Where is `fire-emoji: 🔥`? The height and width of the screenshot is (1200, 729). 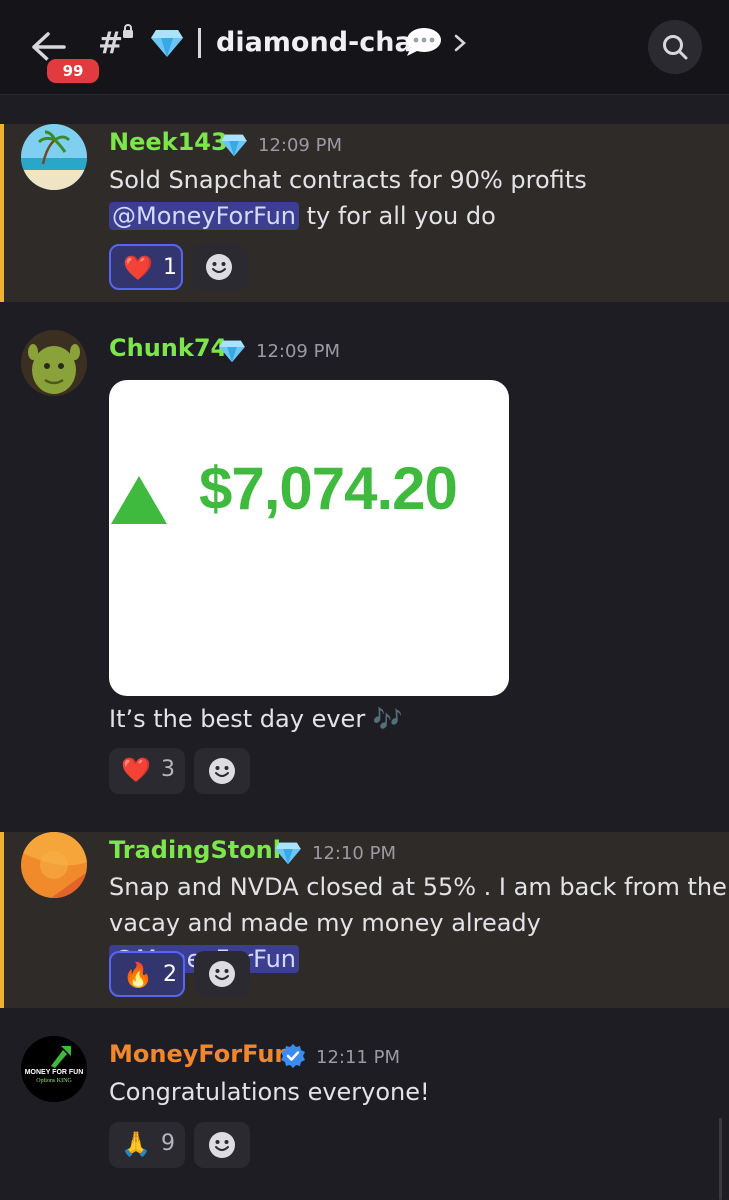
fire-emoji: 🔥 is located at coordinates (138, 975).